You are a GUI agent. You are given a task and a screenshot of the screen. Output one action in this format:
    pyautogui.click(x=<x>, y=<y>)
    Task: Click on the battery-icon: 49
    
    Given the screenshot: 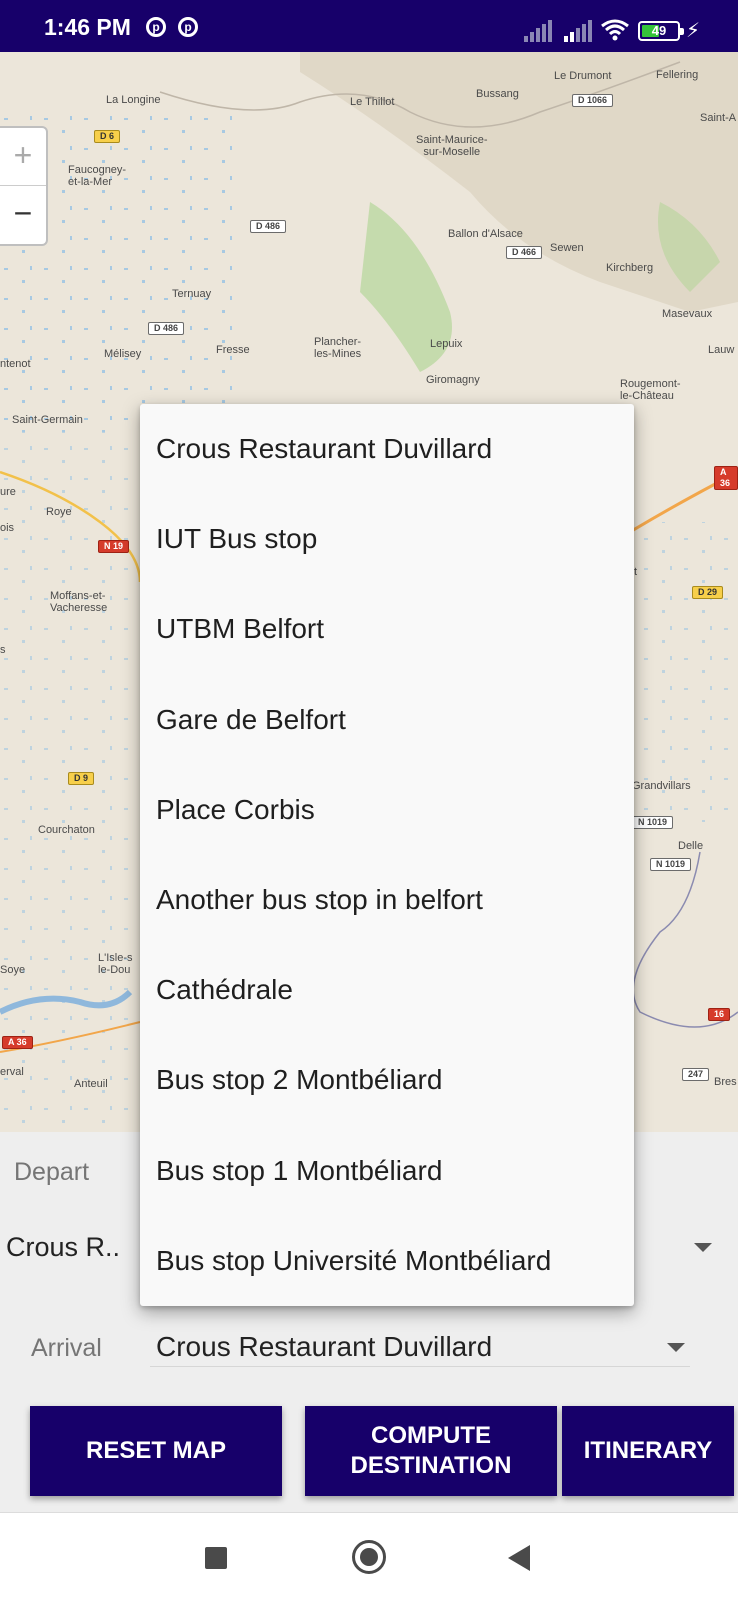 What is the action you would take?
    pyautogui.click(x=661, y=31)
    